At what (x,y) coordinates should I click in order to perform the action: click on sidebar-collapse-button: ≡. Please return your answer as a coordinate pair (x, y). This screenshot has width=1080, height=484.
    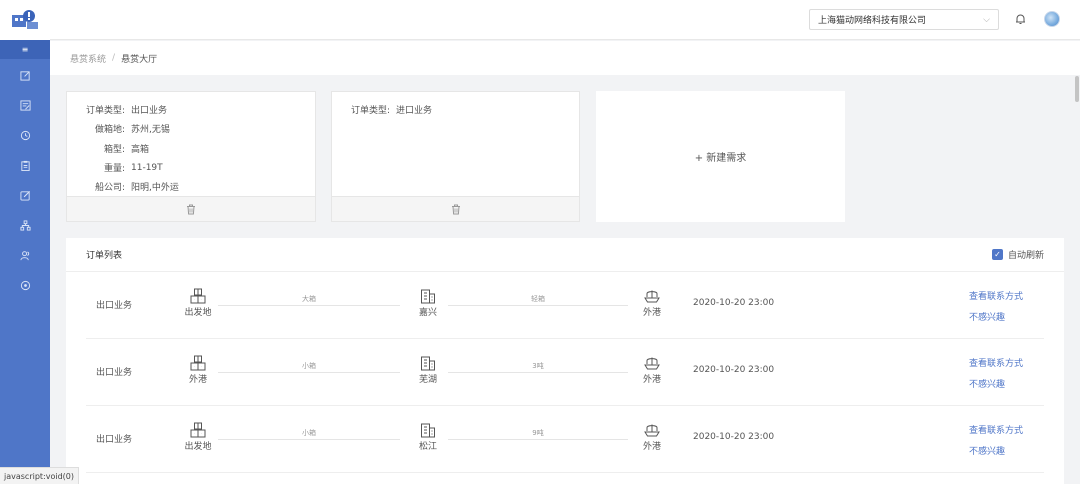
    Looking at the image, I should click on (25, 49).